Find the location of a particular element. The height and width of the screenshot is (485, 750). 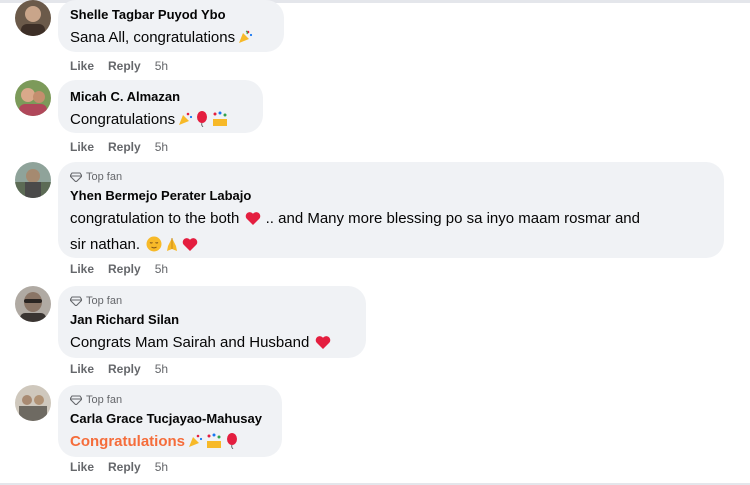

comment-author: Shelle Tagbar Puyod Ybo is located at coordinates (171, 14).